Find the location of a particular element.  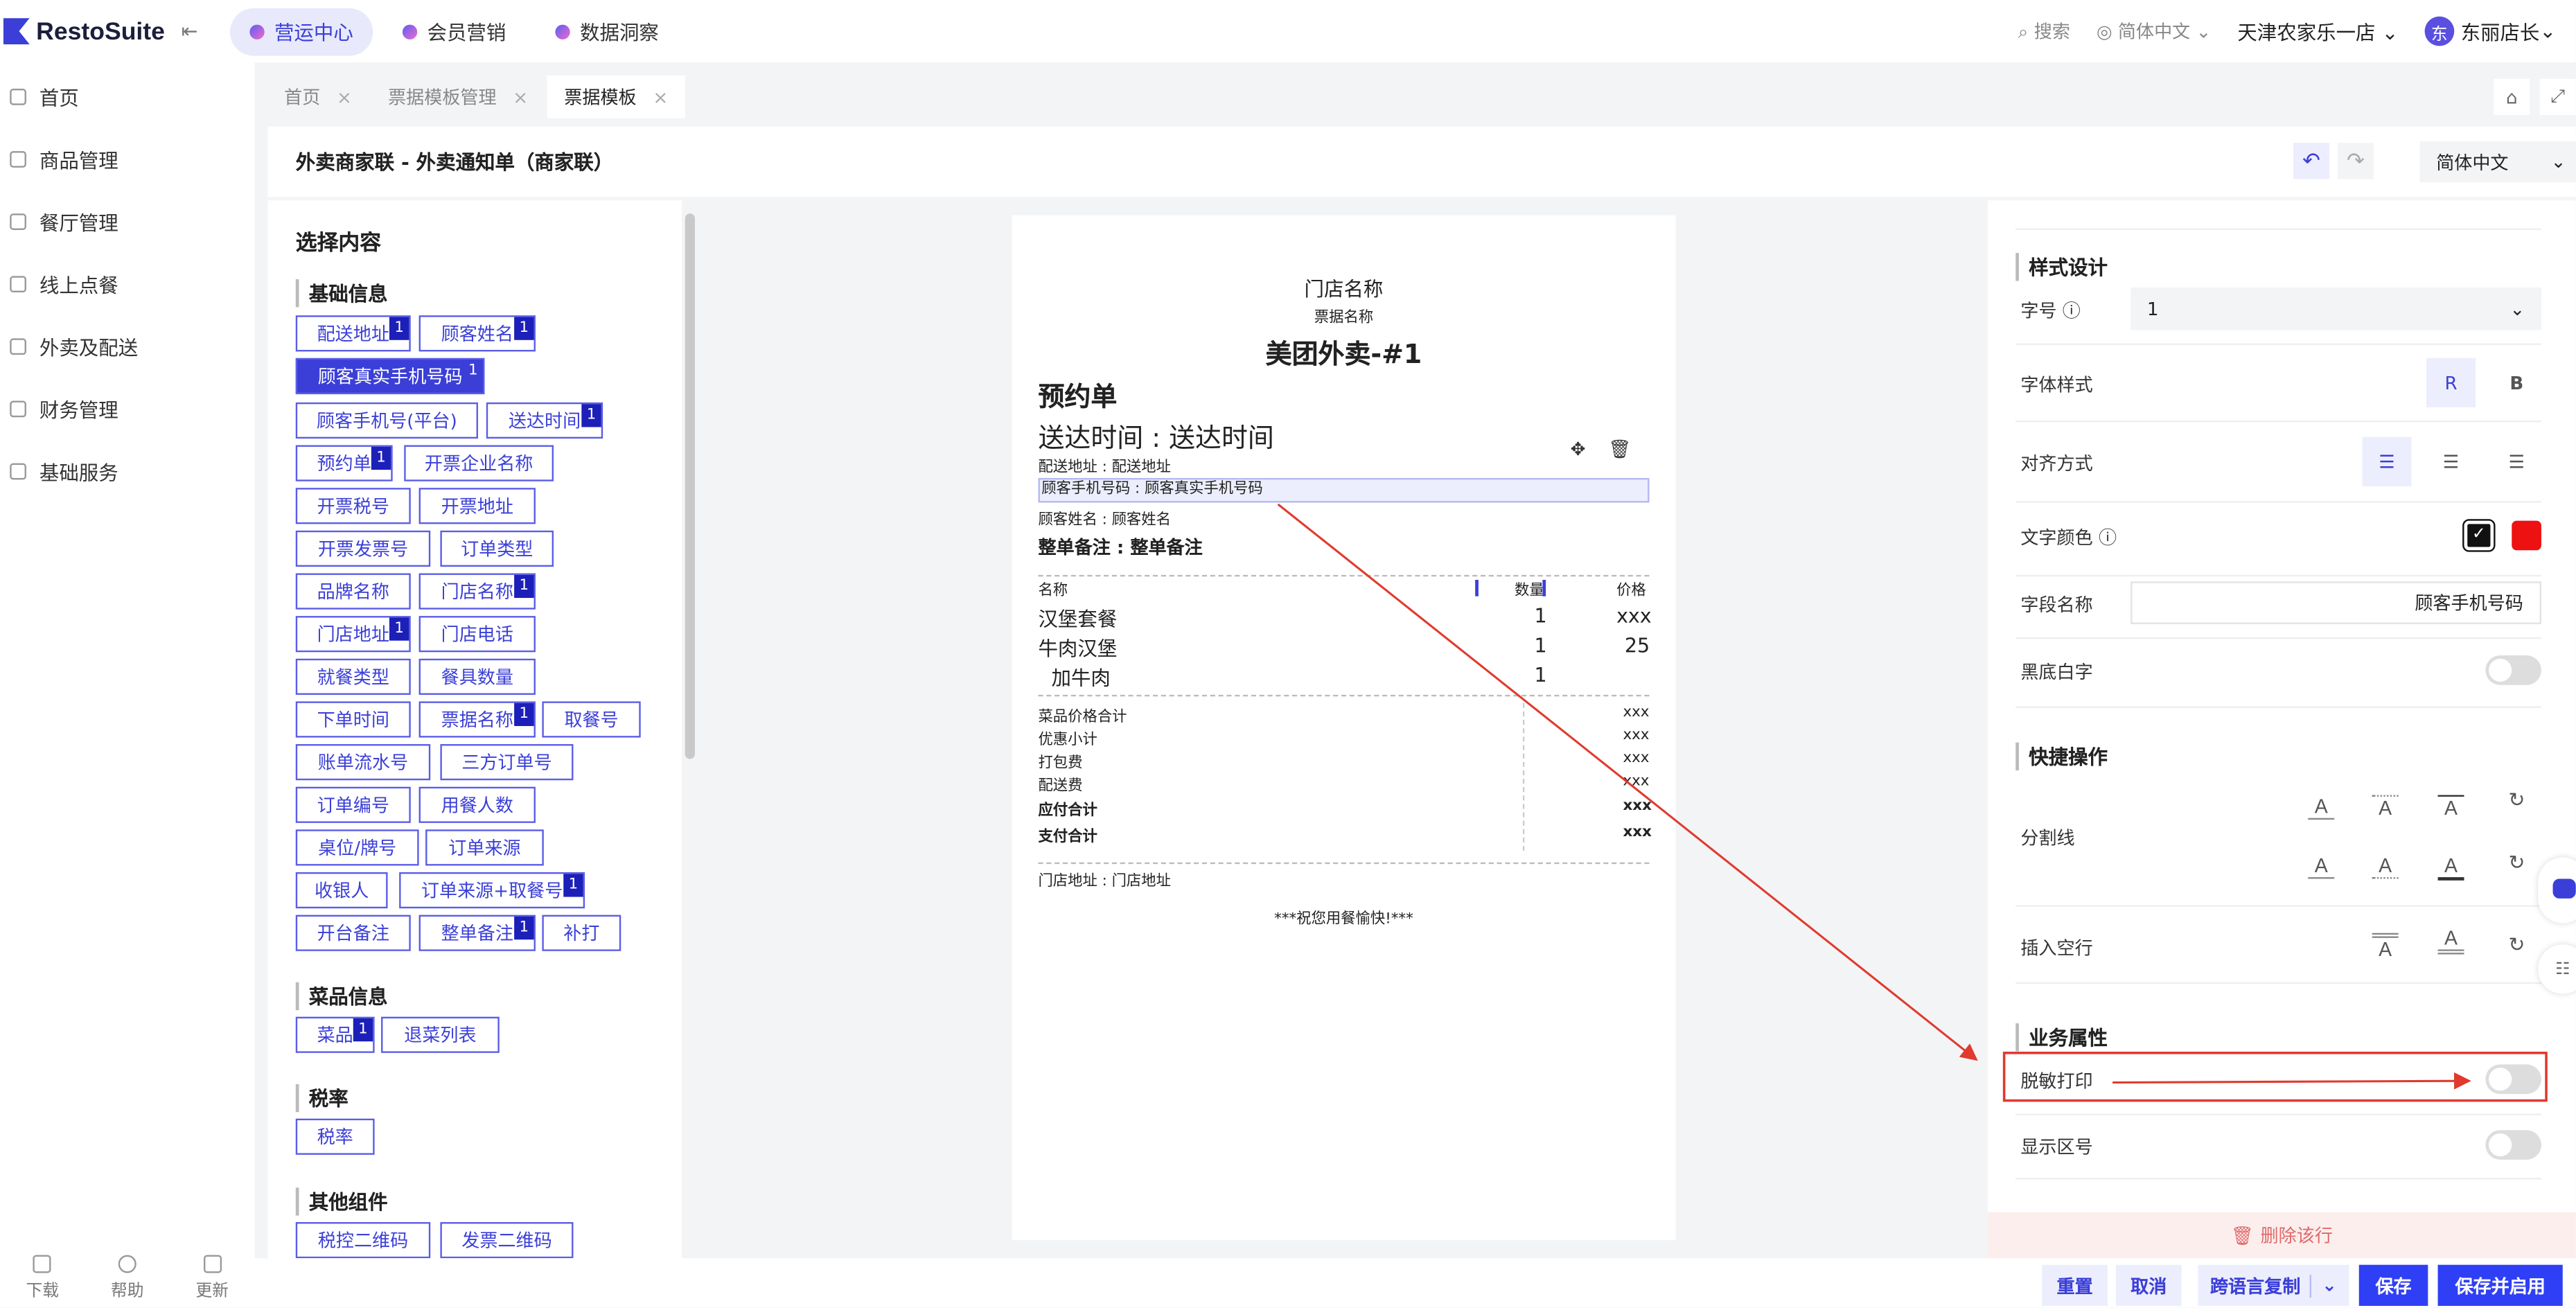

area-code-toggle is located at coordinates (2513, 1145).